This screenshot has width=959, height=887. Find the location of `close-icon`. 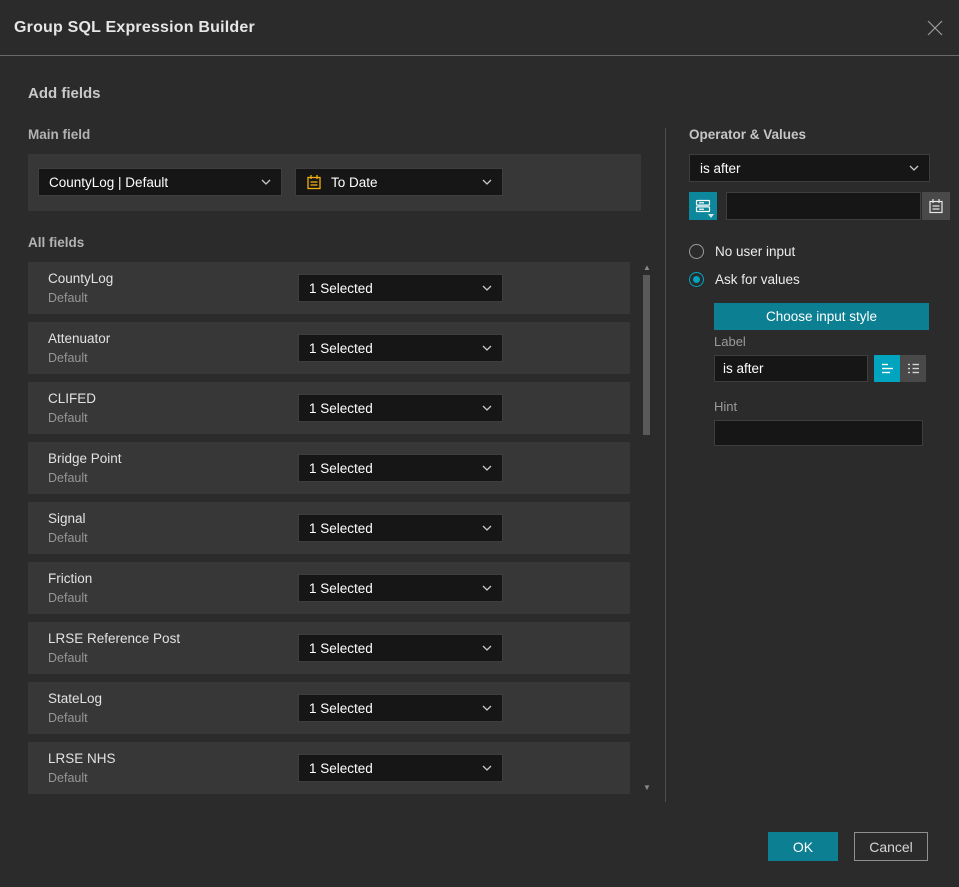

close-icon is located at coordinates (935, 28).